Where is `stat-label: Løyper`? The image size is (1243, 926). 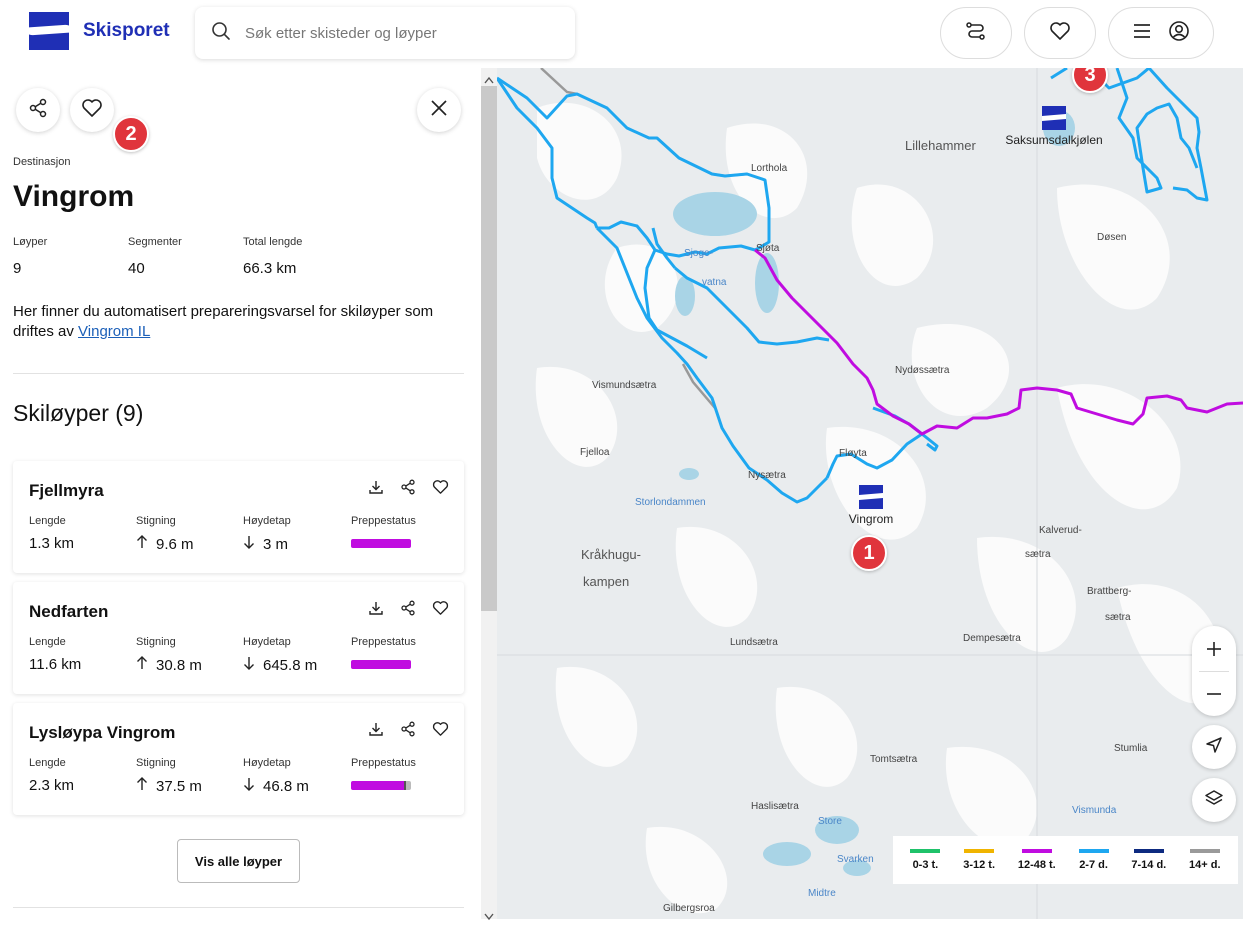
stat-label: Løyper is located at coordinates (30, 242).